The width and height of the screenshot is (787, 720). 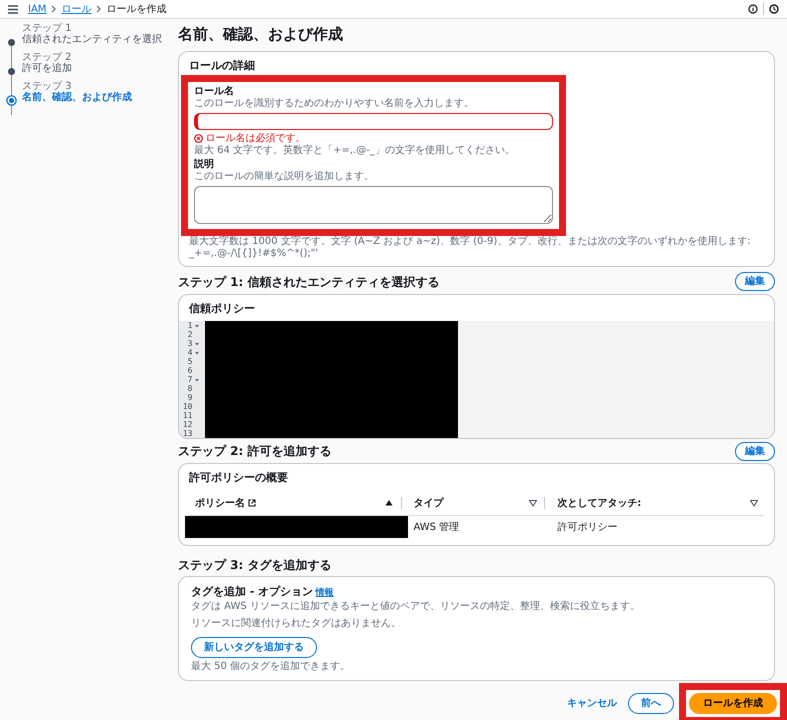 I want to click on line-number: 10, so click(x=187, y=406).